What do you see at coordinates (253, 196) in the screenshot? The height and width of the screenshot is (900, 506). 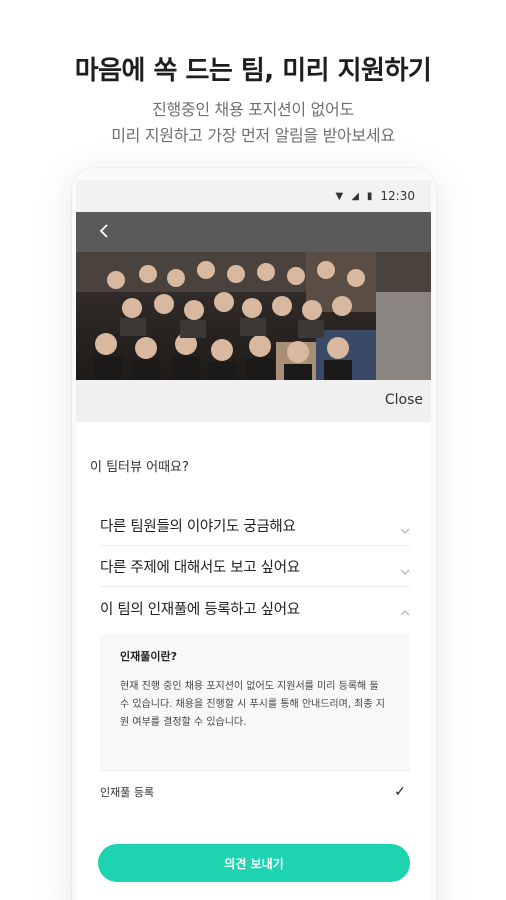 I see `status-bar: ▼ ◢ ▮ 12:30` at bounding box center [253, 196].